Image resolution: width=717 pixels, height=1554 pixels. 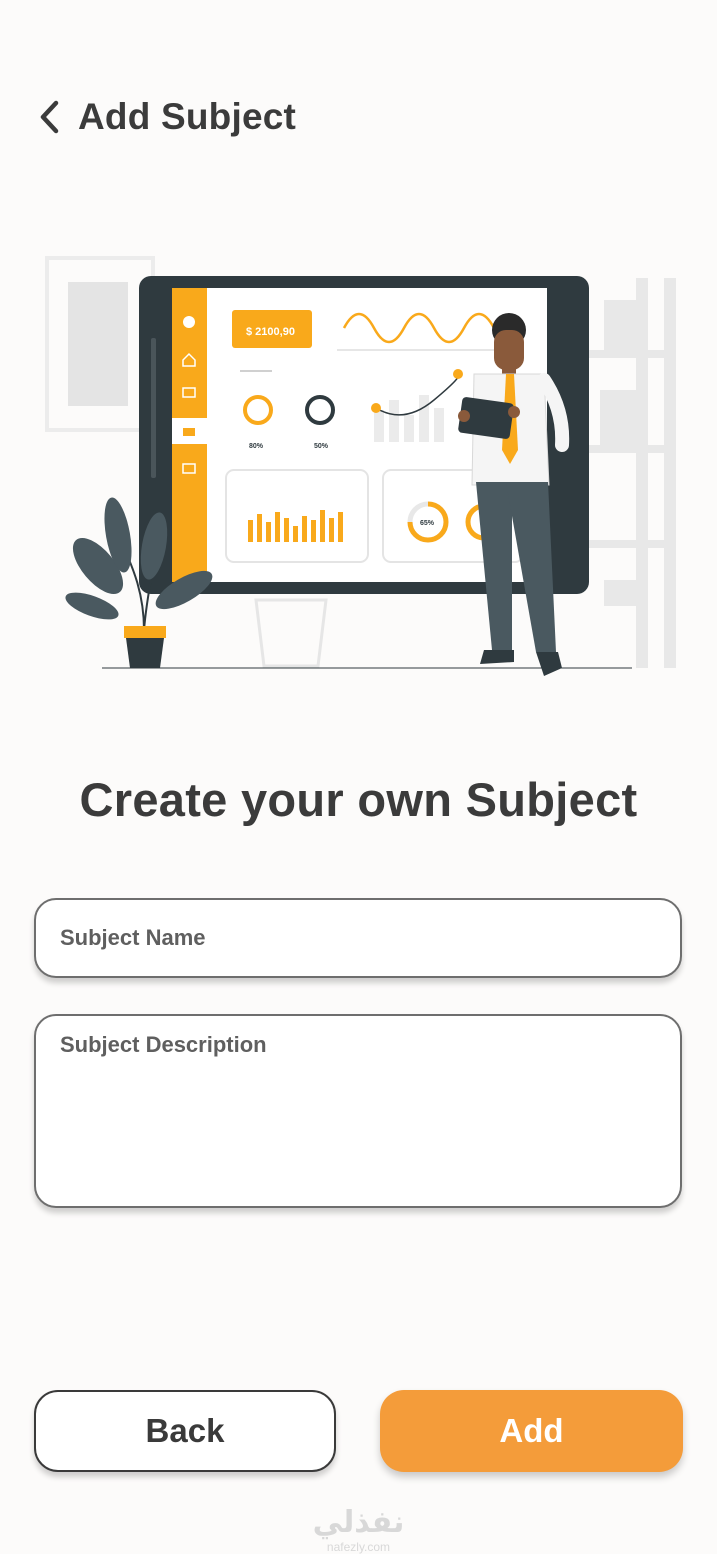 I want to click on app-header: Add Subject, so click(x=167, y=117).